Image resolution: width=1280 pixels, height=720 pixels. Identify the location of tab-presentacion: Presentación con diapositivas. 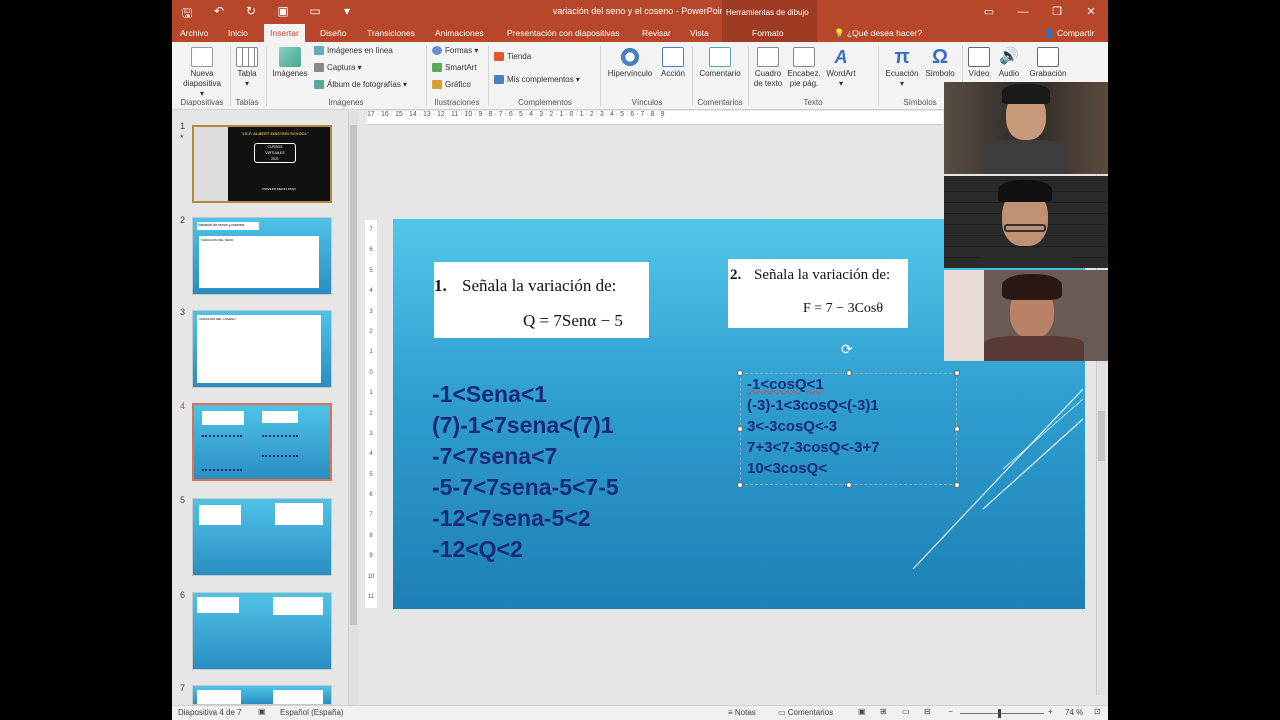
(563, 33).